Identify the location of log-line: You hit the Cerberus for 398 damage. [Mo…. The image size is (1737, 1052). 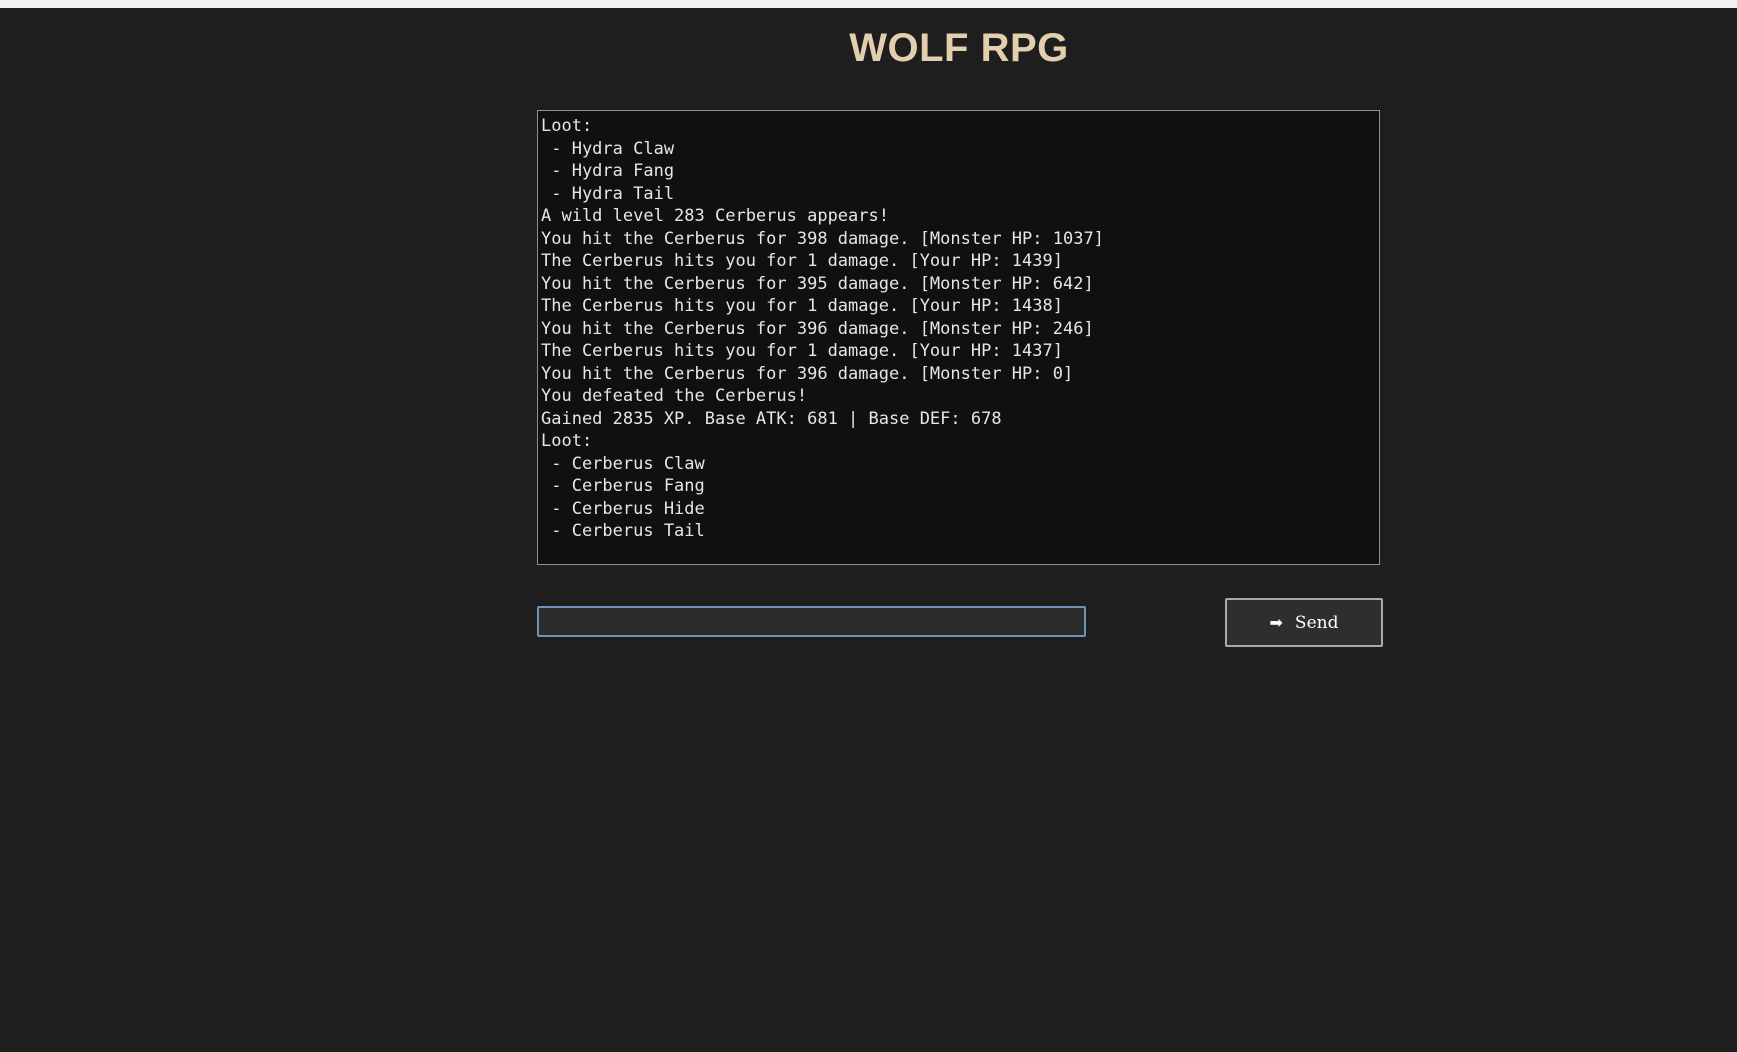
(822, 238).